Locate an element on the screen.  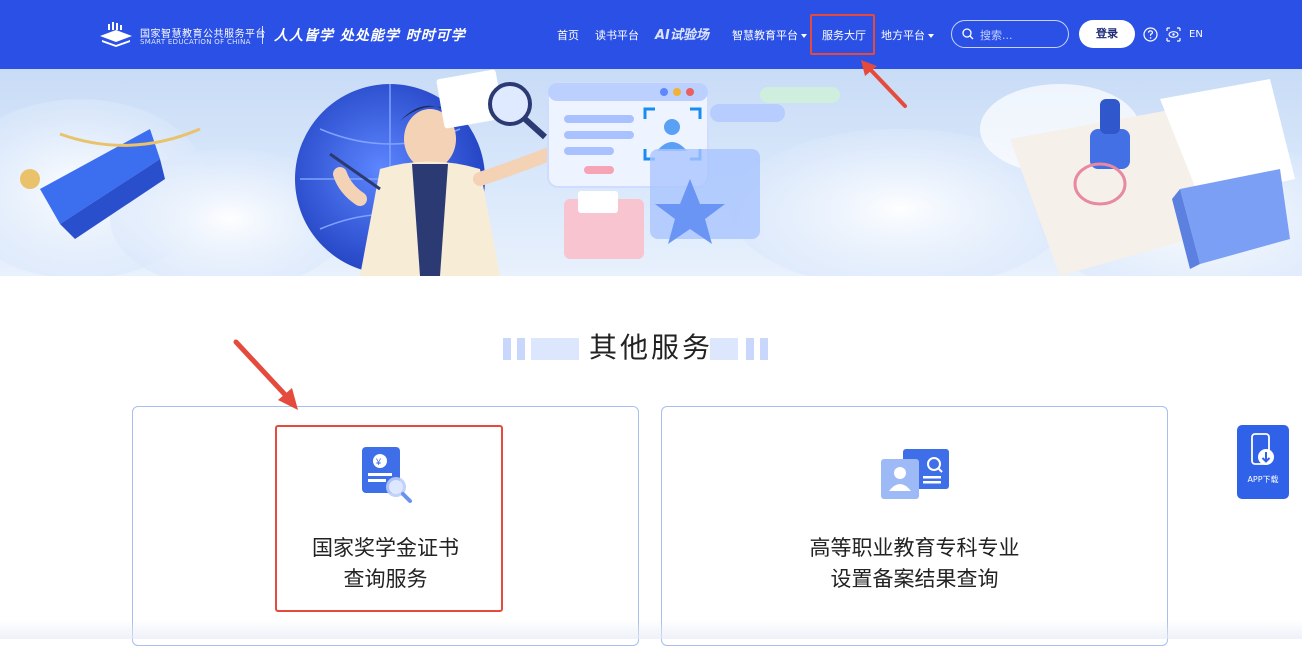
service-card-vocational-filing: 高等职业教育专科专业 设置备案结果查询 is located at coordinates (914, 526).